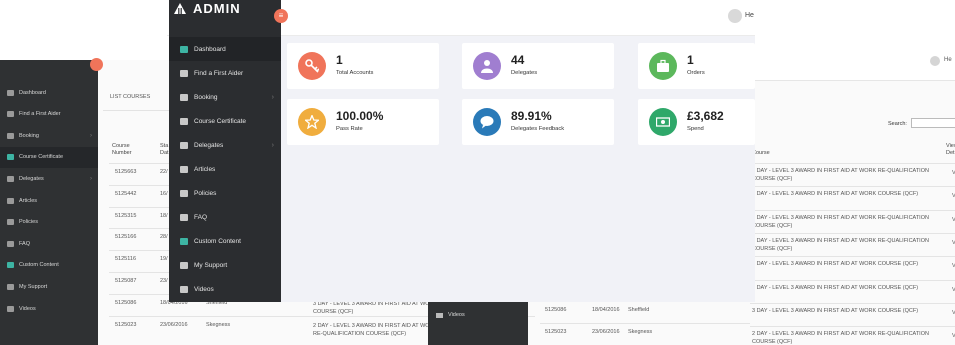 This screenshot has width=955, height=345. I want to click on course-date: 28/, so click(164, 237).